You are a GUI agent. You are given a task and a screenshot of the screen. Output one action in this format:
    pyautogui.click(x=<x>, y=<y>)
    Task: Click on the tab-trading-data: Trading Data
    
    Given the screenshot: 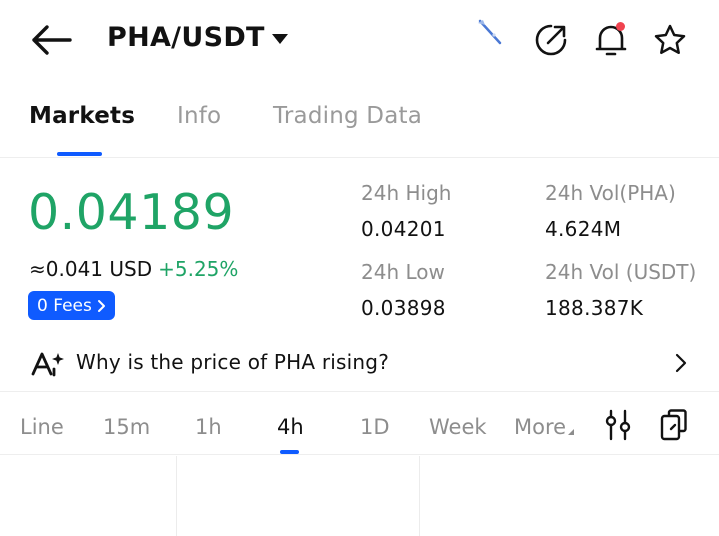 What is the action you would take?
    pyautogui.click(x=347, y=116)
    